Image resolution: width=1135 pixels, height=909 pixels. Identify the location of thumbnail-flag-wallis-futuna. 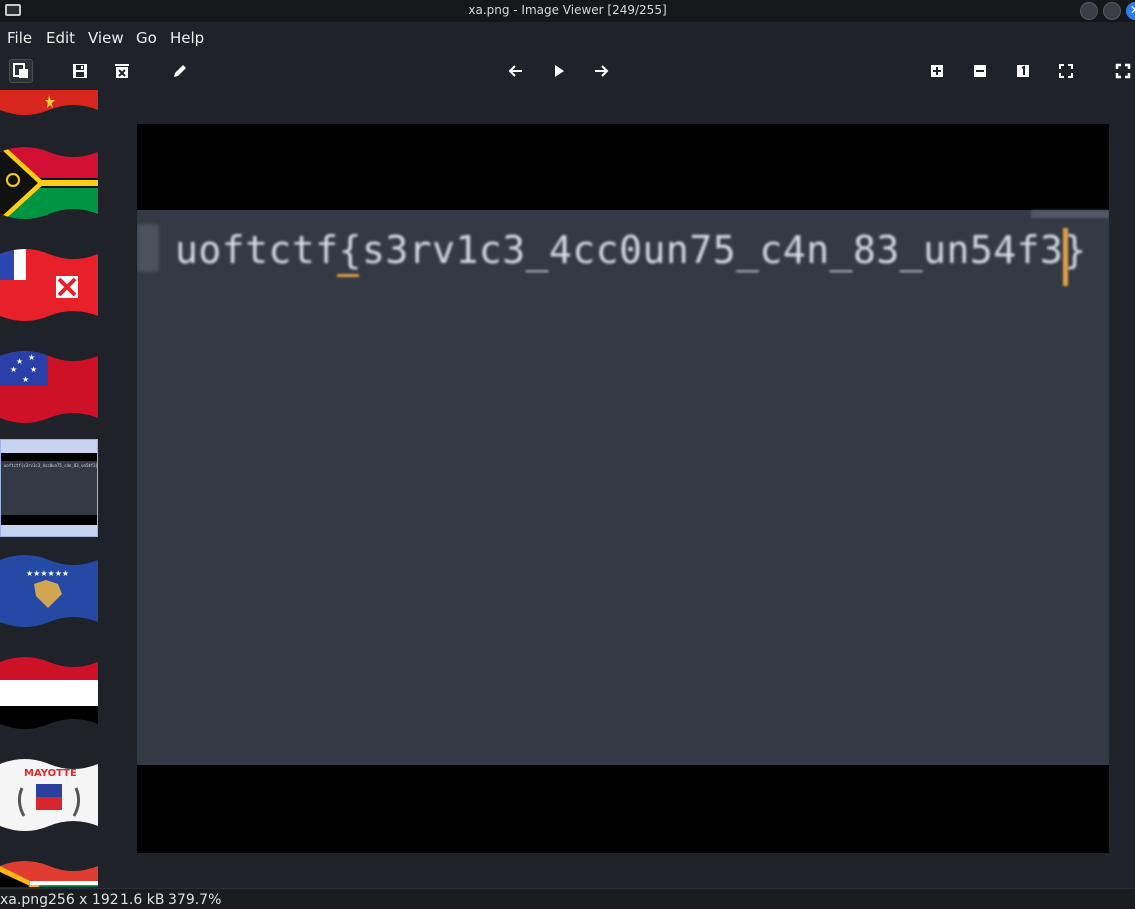
(49, 293).